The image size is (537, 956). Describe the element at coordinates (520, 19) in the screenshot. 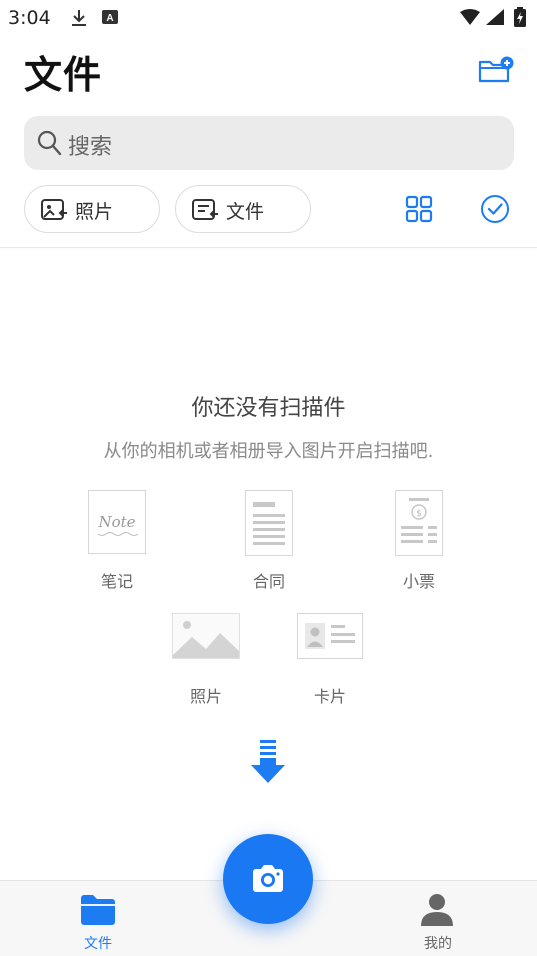

I see `battery-charging-icon` at that location.